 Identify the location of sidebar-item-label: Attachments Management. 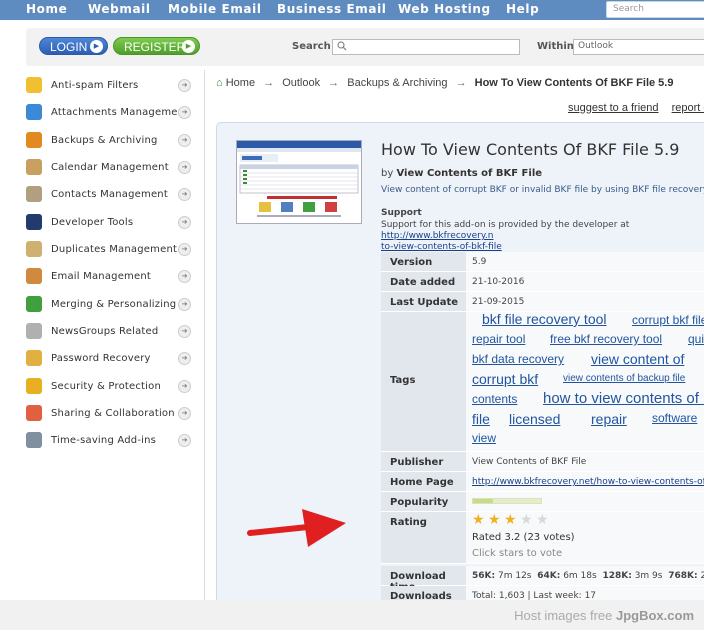
(120, 112).